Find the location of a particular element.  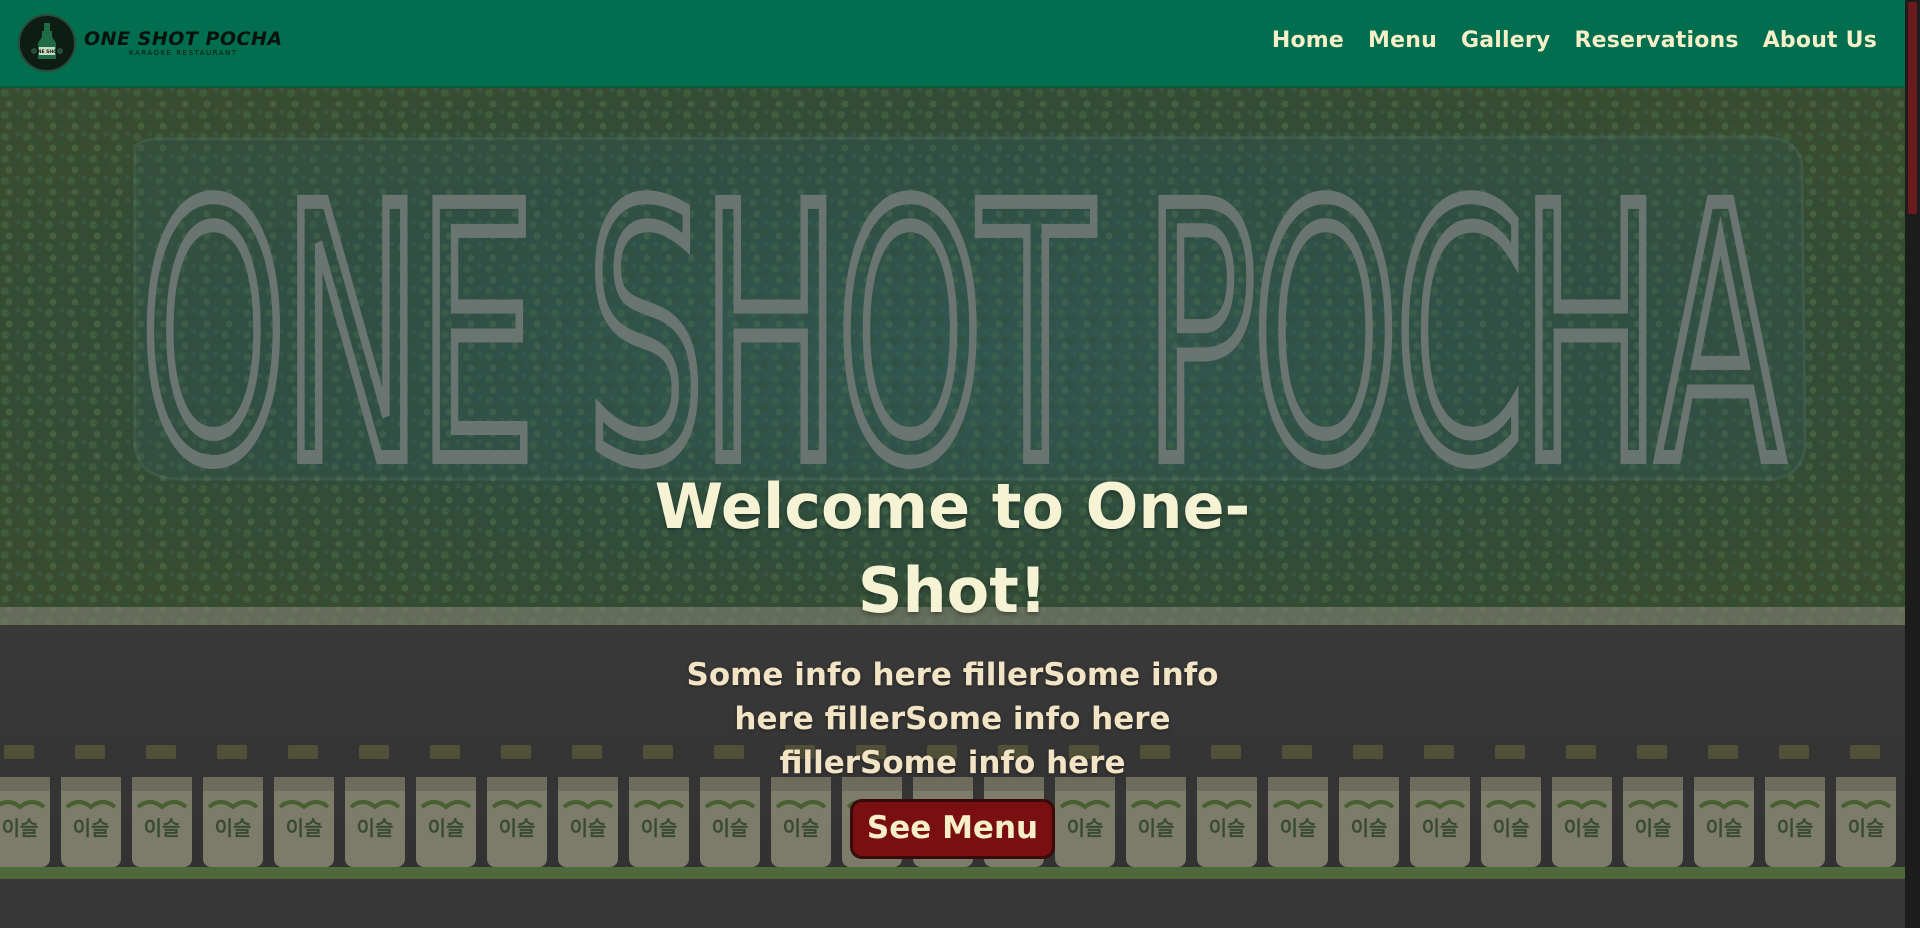

nav-reservations-link: Reservations is located at coordinates (1656, 40).